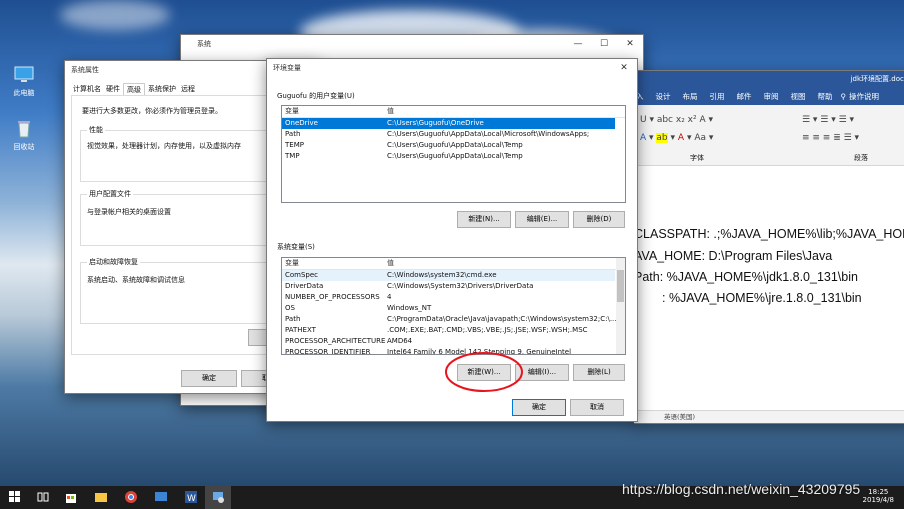  Describe the element at coordinates (293, 319) in the screenshot. I see `variable-name: Path` at that location.